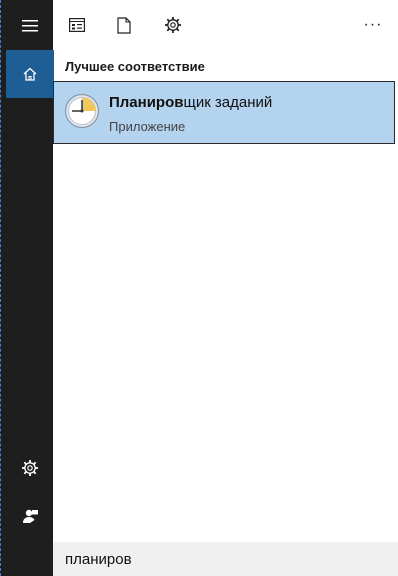  Describe the element at coordinates (147, 126) in the screenshot. I see `result-subtitle: Приложение` at that location.